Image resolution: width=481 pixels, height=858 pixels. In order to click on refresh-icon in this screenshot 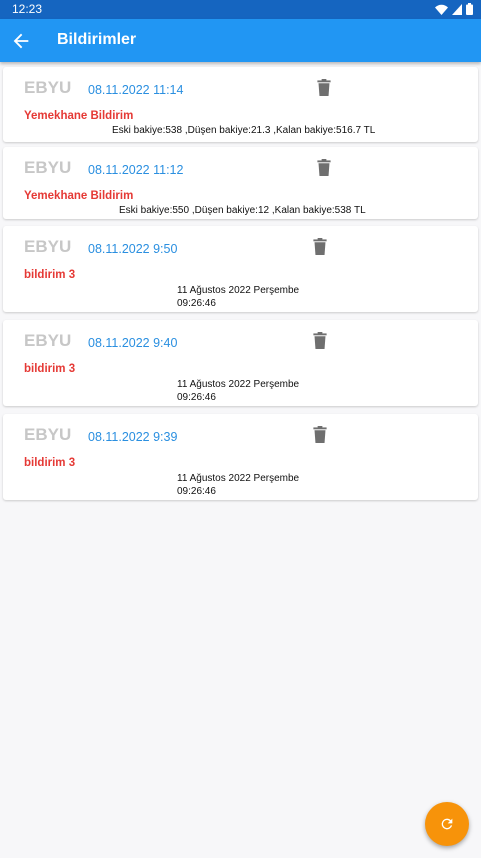, I will do `click(447, 824)`.